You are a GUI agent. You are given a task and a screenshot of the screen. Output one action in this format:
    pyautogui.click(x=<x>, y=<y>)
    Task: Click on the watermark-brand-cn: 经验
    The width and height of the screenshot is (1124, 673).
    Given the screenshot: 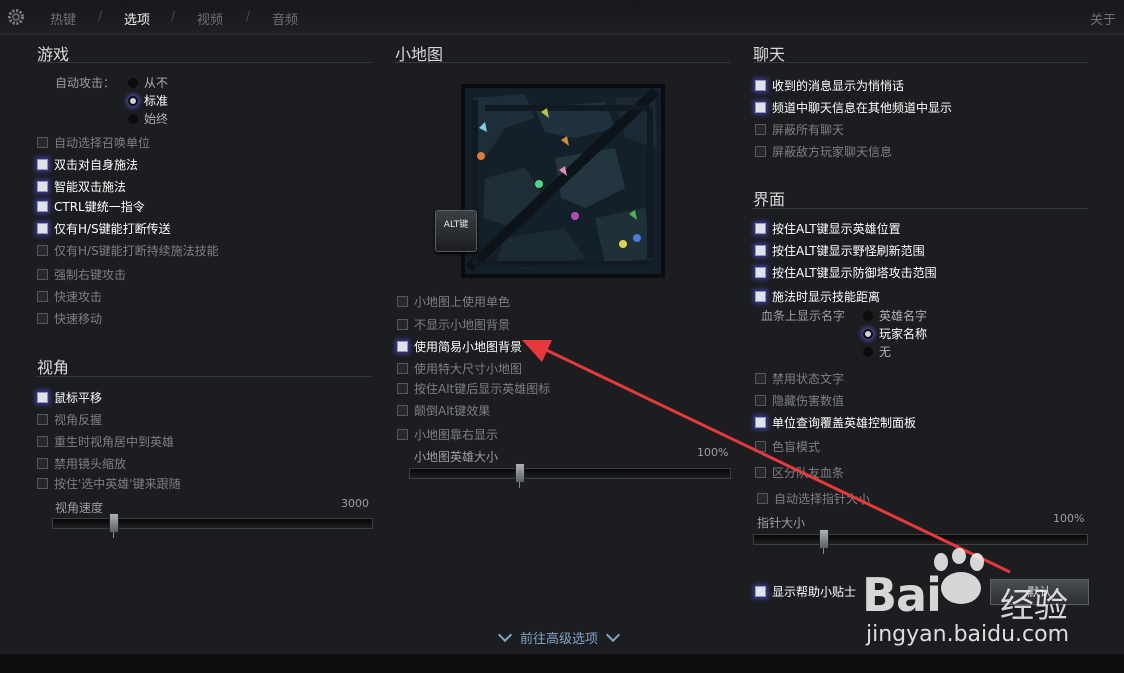 What is the action you would take?
    pyautogui.click(x=1034, y=606)
    